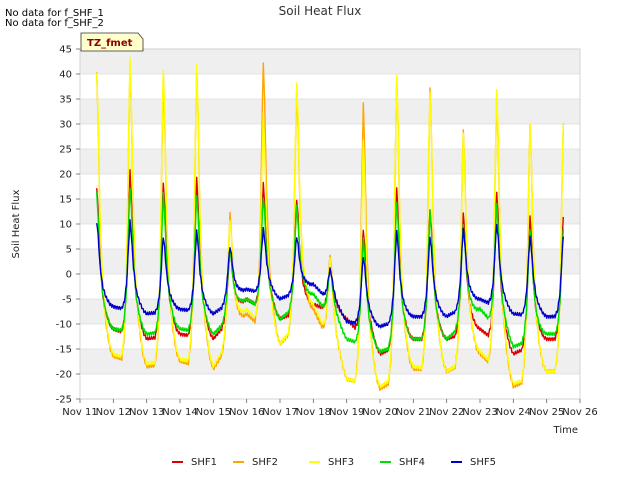 Image resolution: width=640 pixels, height=480 pixels. What do you see at coordinates (16, 223) in the screenshot?
I see `y-axis-label: Soil Heat Flux` at bounding box center [16, 223].